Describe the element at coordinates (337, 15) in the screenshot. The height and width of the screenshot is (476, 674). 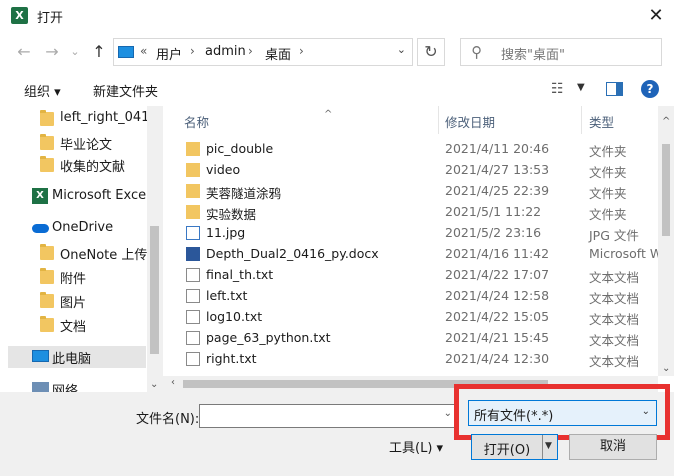
I see `title-bar: X 打开 ✕` at that location.